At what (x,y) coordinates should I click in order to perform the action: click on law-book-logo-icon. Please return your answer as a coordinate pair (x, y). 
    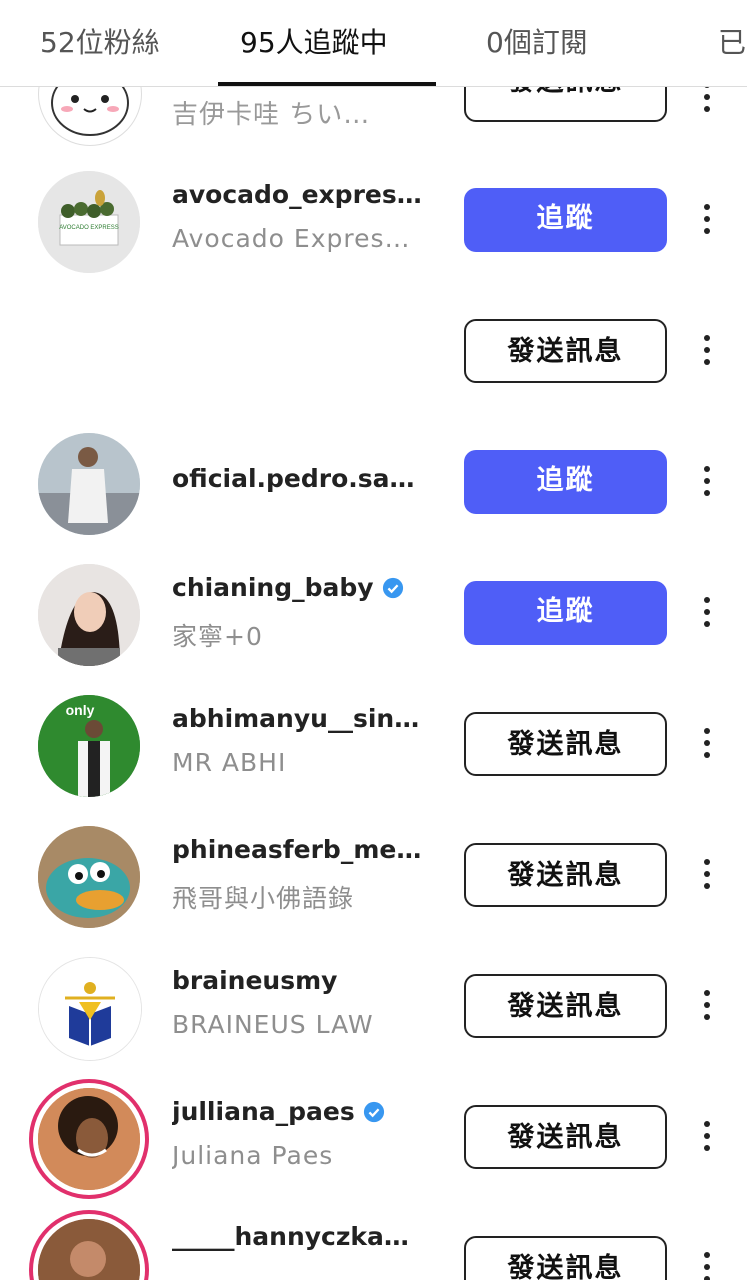
    Looking at the image, I should click on (90, 1009).